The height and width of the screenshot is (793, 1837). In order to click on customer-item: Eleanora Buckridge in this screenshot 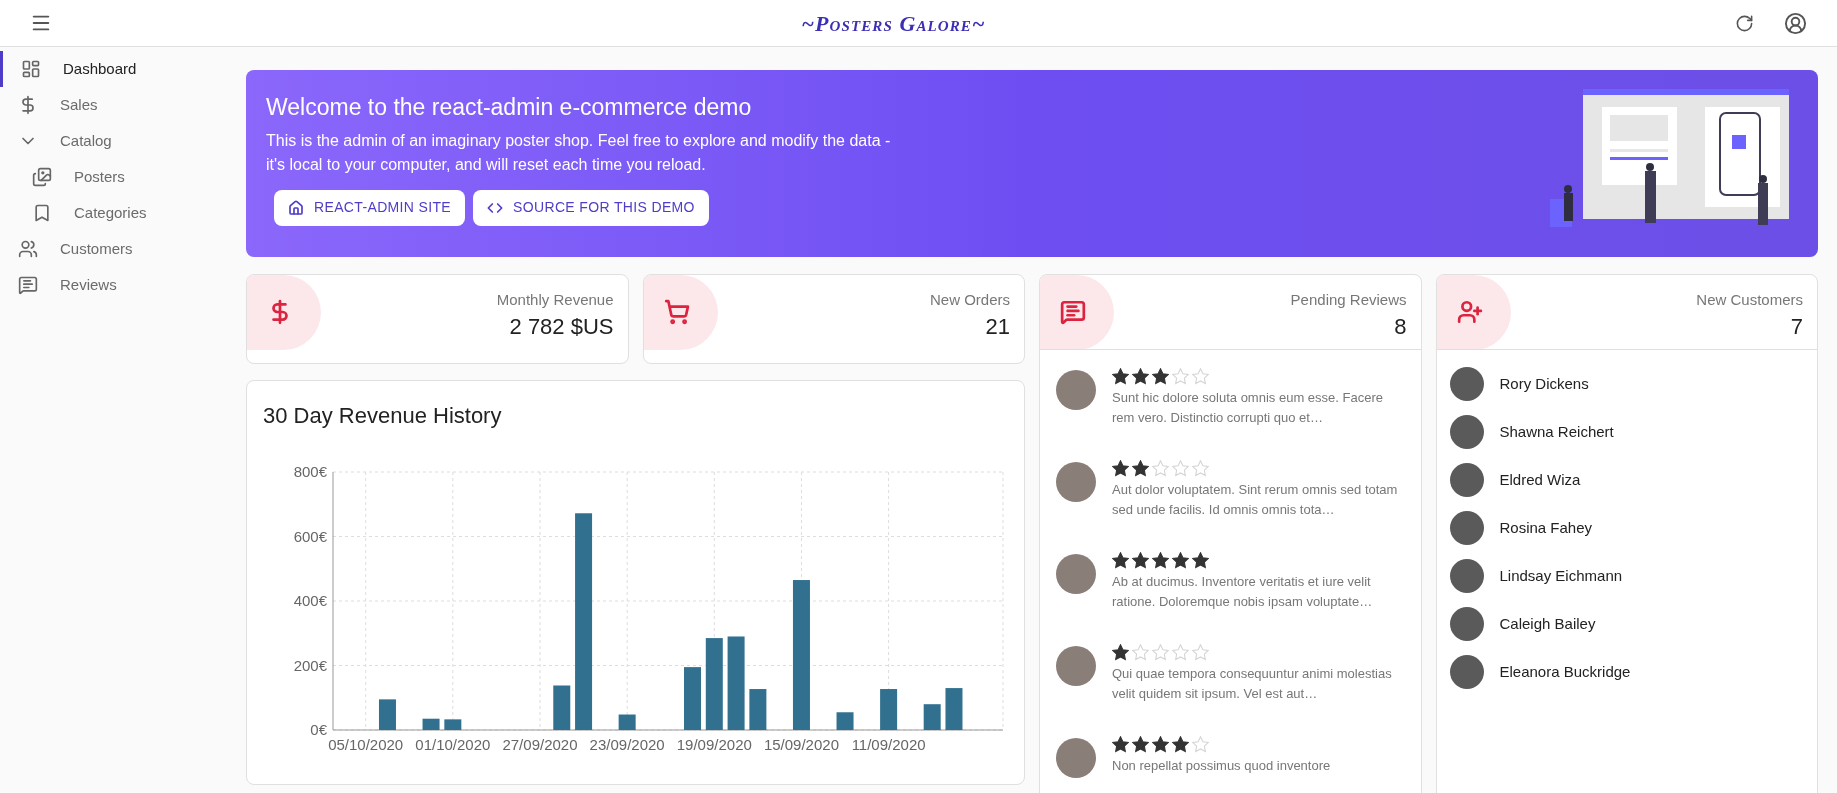, I will do `click(1626, 672)`.